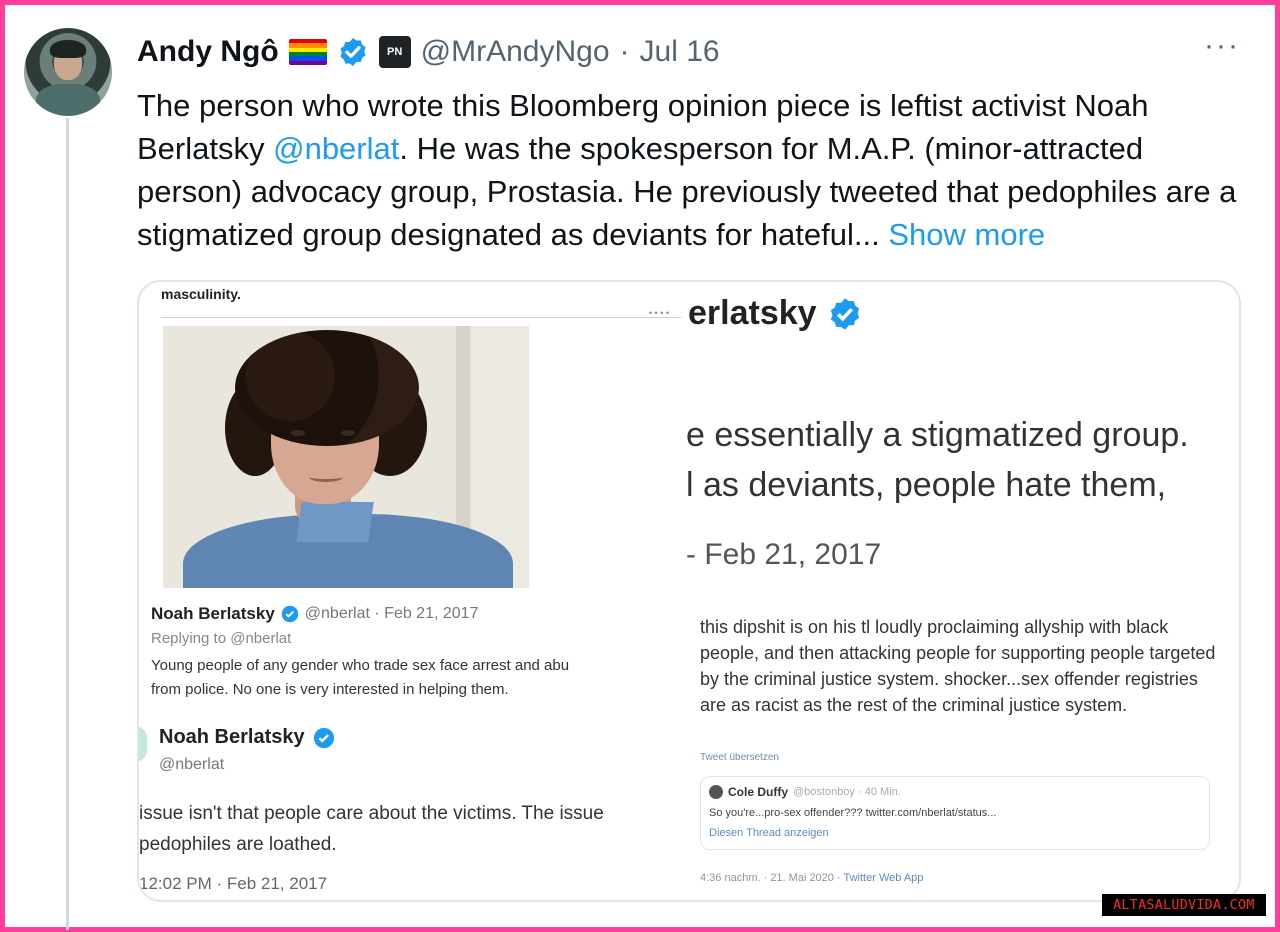 Image resolution: width=1280 pixels, height=932 pixels. Describe the element at coordinates (68, 72) in the screenshot. I see `author-avatar` at that location.